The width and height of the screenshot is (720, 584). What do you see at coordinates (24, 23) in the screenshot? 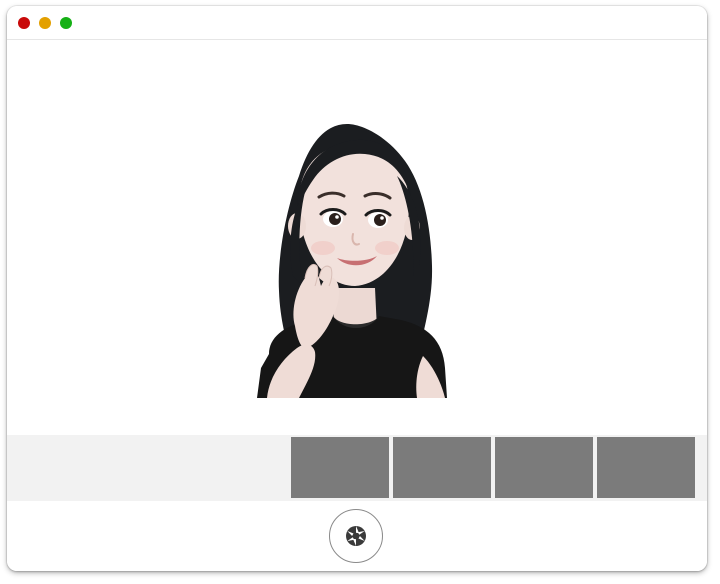
I see `close-button` at bounding box center [24, 23].